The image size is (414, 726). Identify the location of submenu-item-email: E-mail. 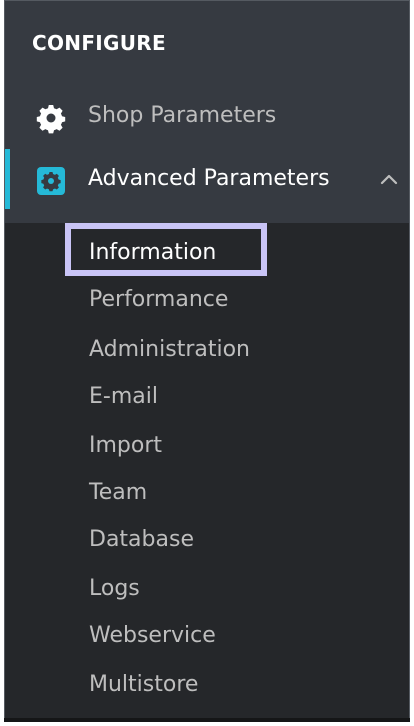
(123, 397).